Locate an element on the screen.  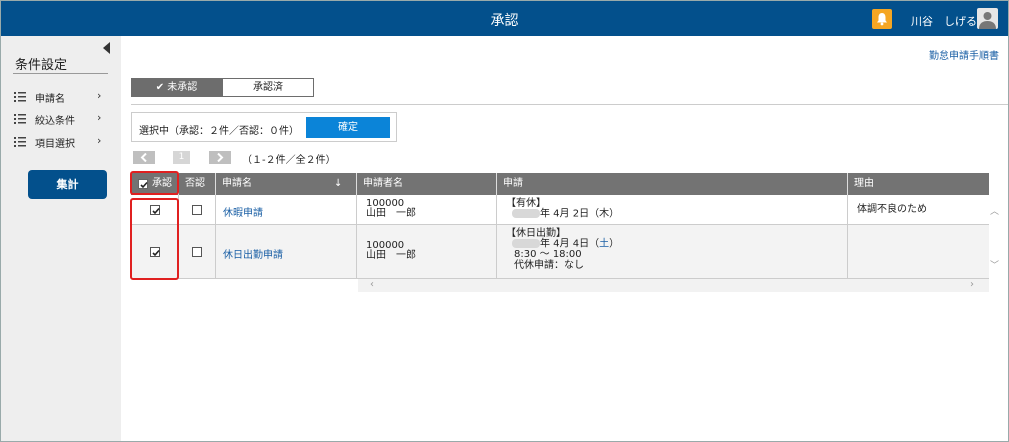
page-title: 承認 is located at coordinates (504, 21).